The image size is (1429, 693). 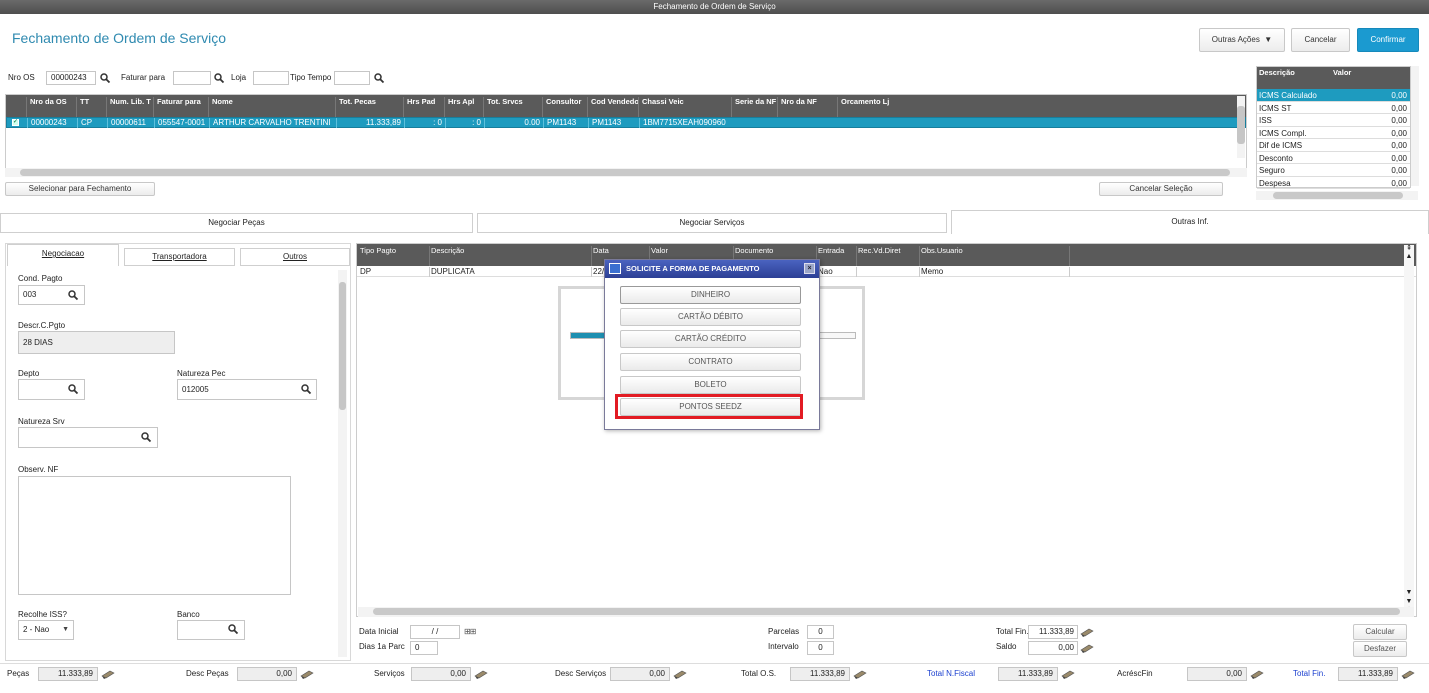 What do you see at coordinates (1388, 40) in the screenshot?
I see `confirm-button: Confirmar` at bounding box center [1388, 40].